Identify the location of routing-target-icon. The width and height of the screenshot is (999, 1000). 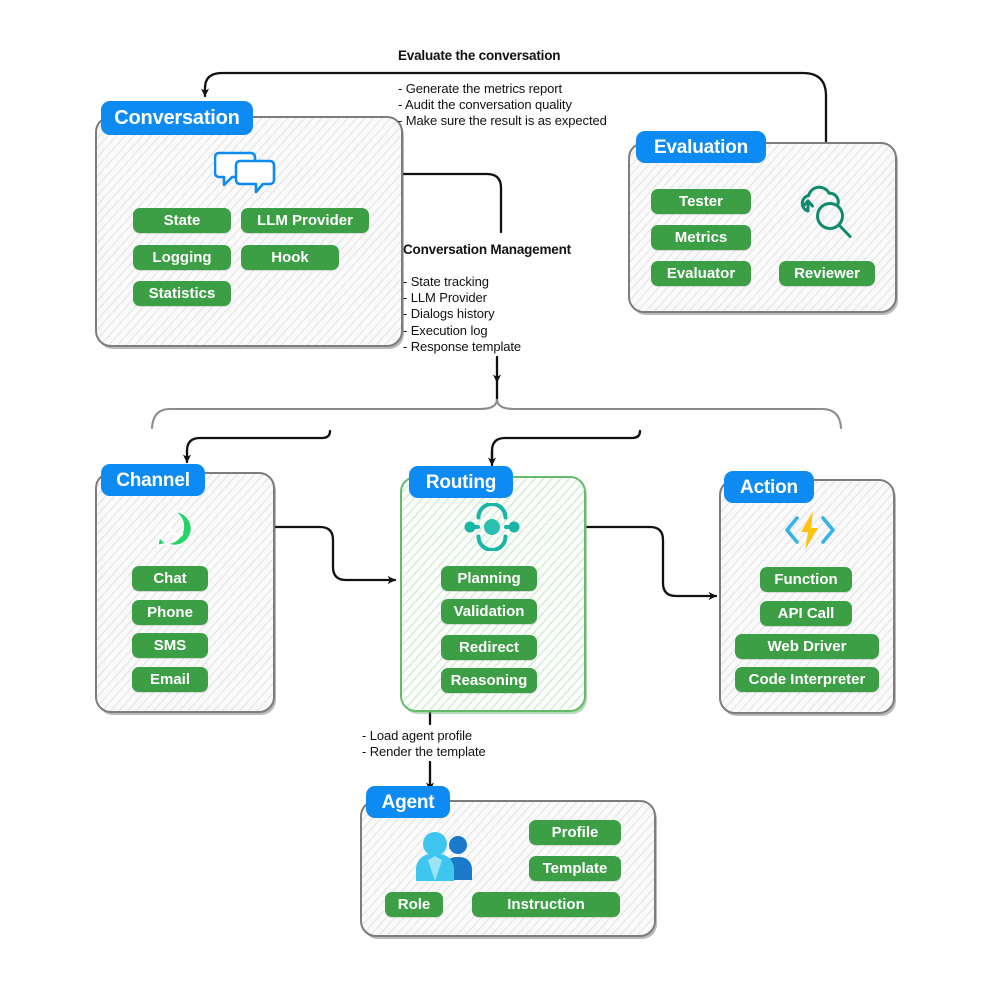
(492, 527).